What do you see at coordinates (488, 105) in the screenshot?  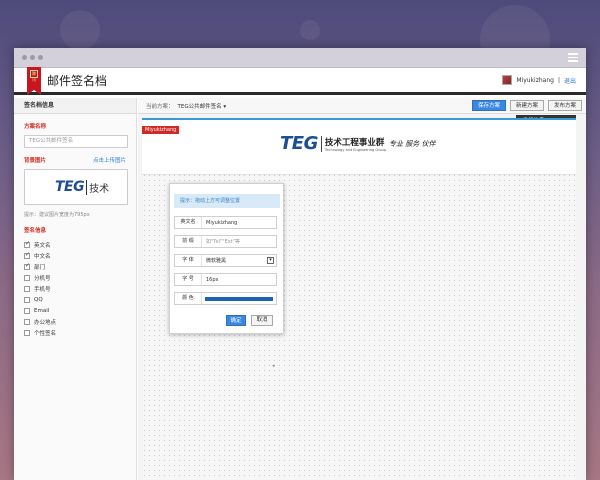 I see `save-scheme-button: 保存方案` at bounding box center [488, 105].